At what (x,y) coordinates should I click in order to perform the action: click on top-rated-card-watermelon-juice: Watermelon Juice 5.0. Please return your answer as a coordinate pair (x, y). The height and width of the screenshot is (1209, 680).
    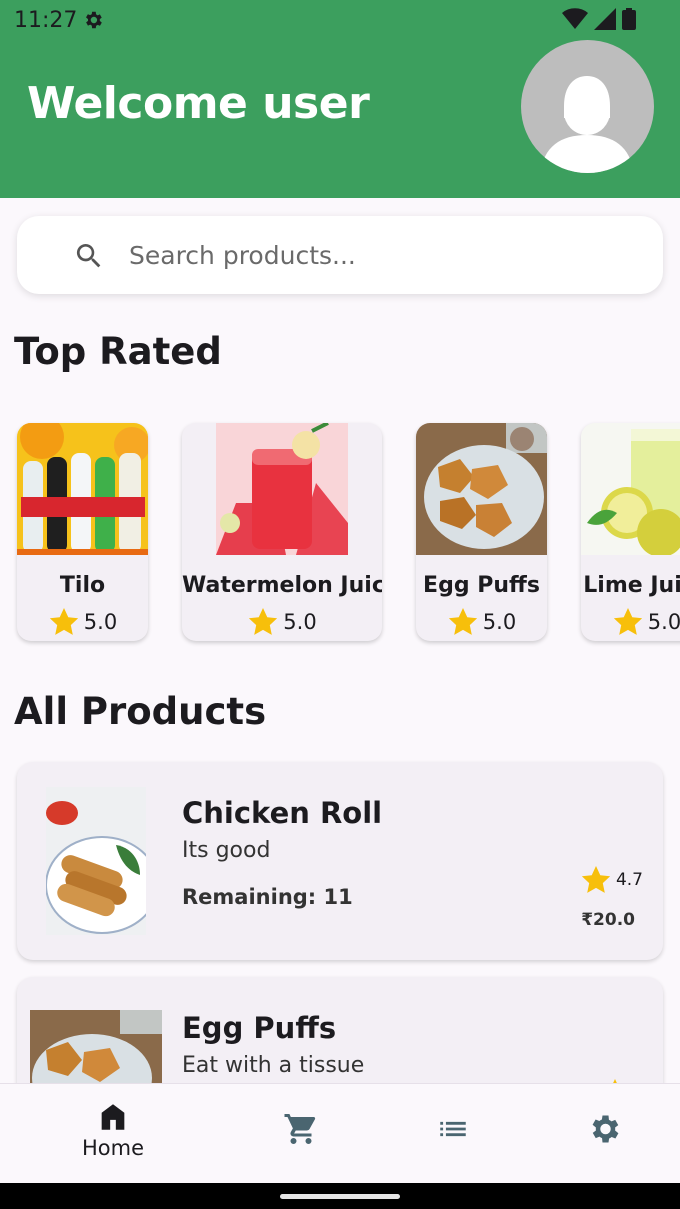
    Looking at the image, I should click on (282, 532).